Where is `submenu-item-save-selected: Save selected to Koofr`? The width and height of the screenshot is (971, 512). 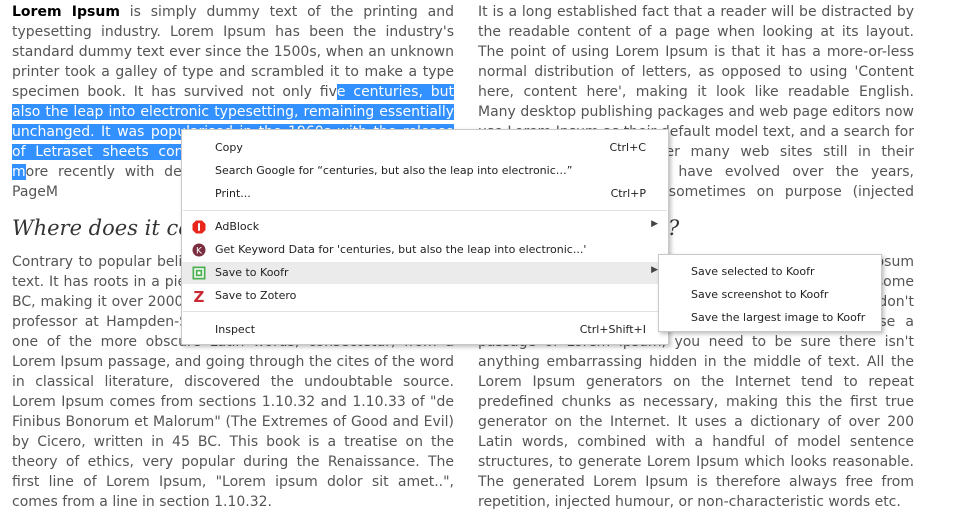 submenu-item-save-selected: Save selected to Koofr is located at coordinates (770, 272).